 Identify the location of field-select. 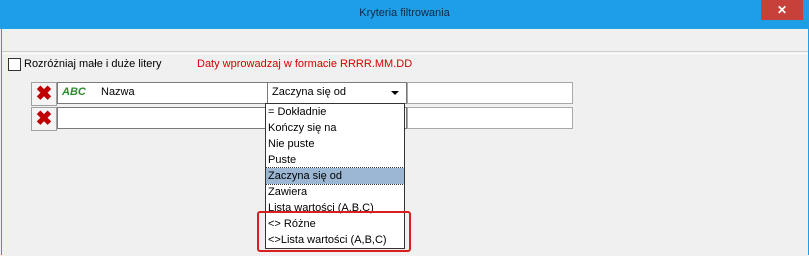
(174, 118).